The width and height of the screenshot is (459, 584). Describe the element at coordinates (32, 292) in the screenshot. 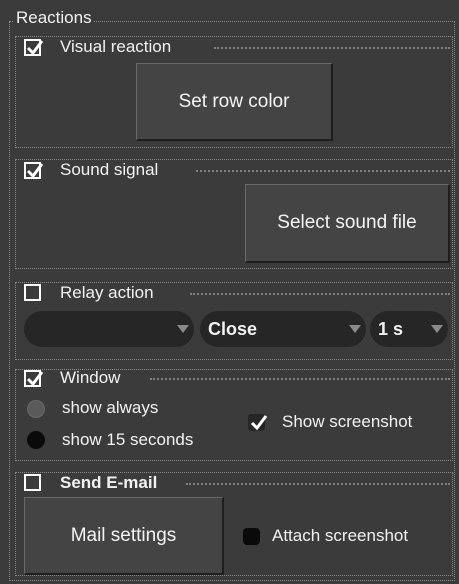

I see `relay-action-checkbox` at that location.